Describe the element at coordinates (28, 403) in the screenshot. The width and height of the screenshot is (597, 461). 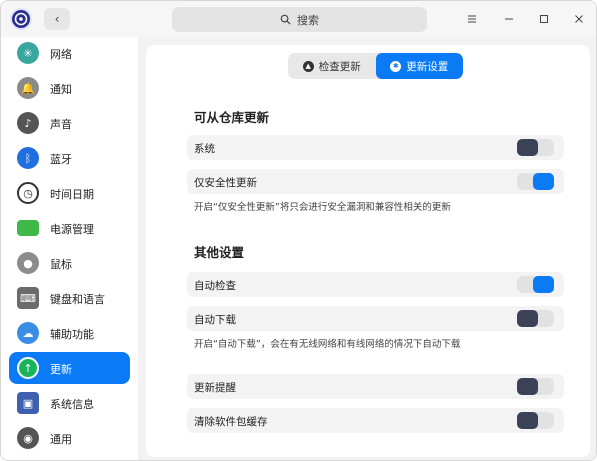
I see `system-info-icon: ▣` at that location.